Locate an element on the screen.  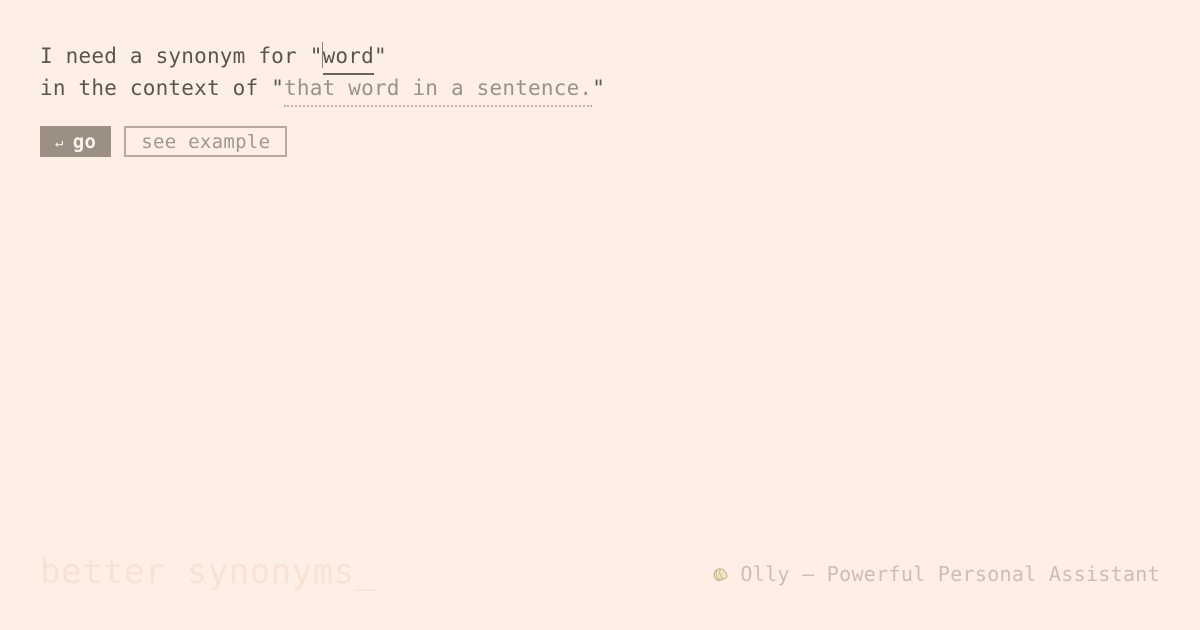
close-quote-context: " is located at coordinates (599, 88).